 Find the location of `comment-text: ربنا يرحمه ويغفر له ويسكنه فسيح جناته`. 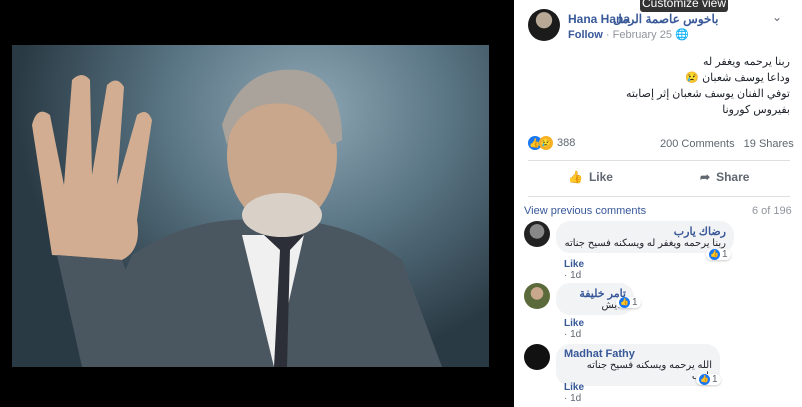

comment-text: ربنا يرحمه ويغفر له ويسكنه فسيح جناته is located at coordinates (645, 243).